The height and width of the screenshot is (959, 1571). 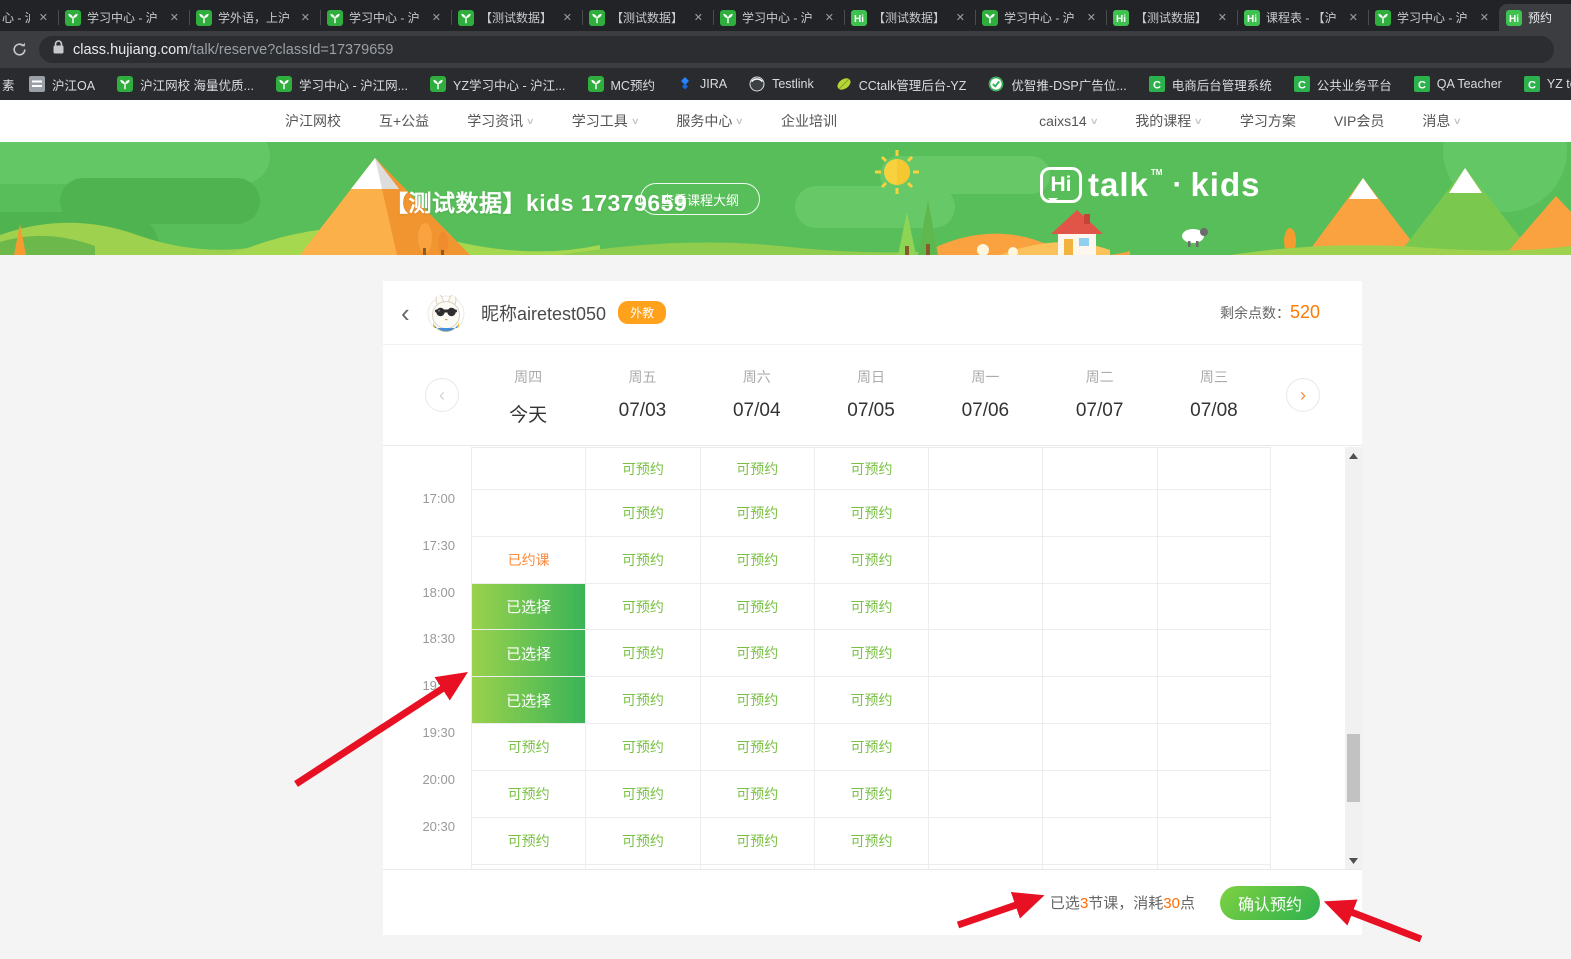 I want to click on bookmark-item: C 公共业务平台, so click(x=1343, y=84).